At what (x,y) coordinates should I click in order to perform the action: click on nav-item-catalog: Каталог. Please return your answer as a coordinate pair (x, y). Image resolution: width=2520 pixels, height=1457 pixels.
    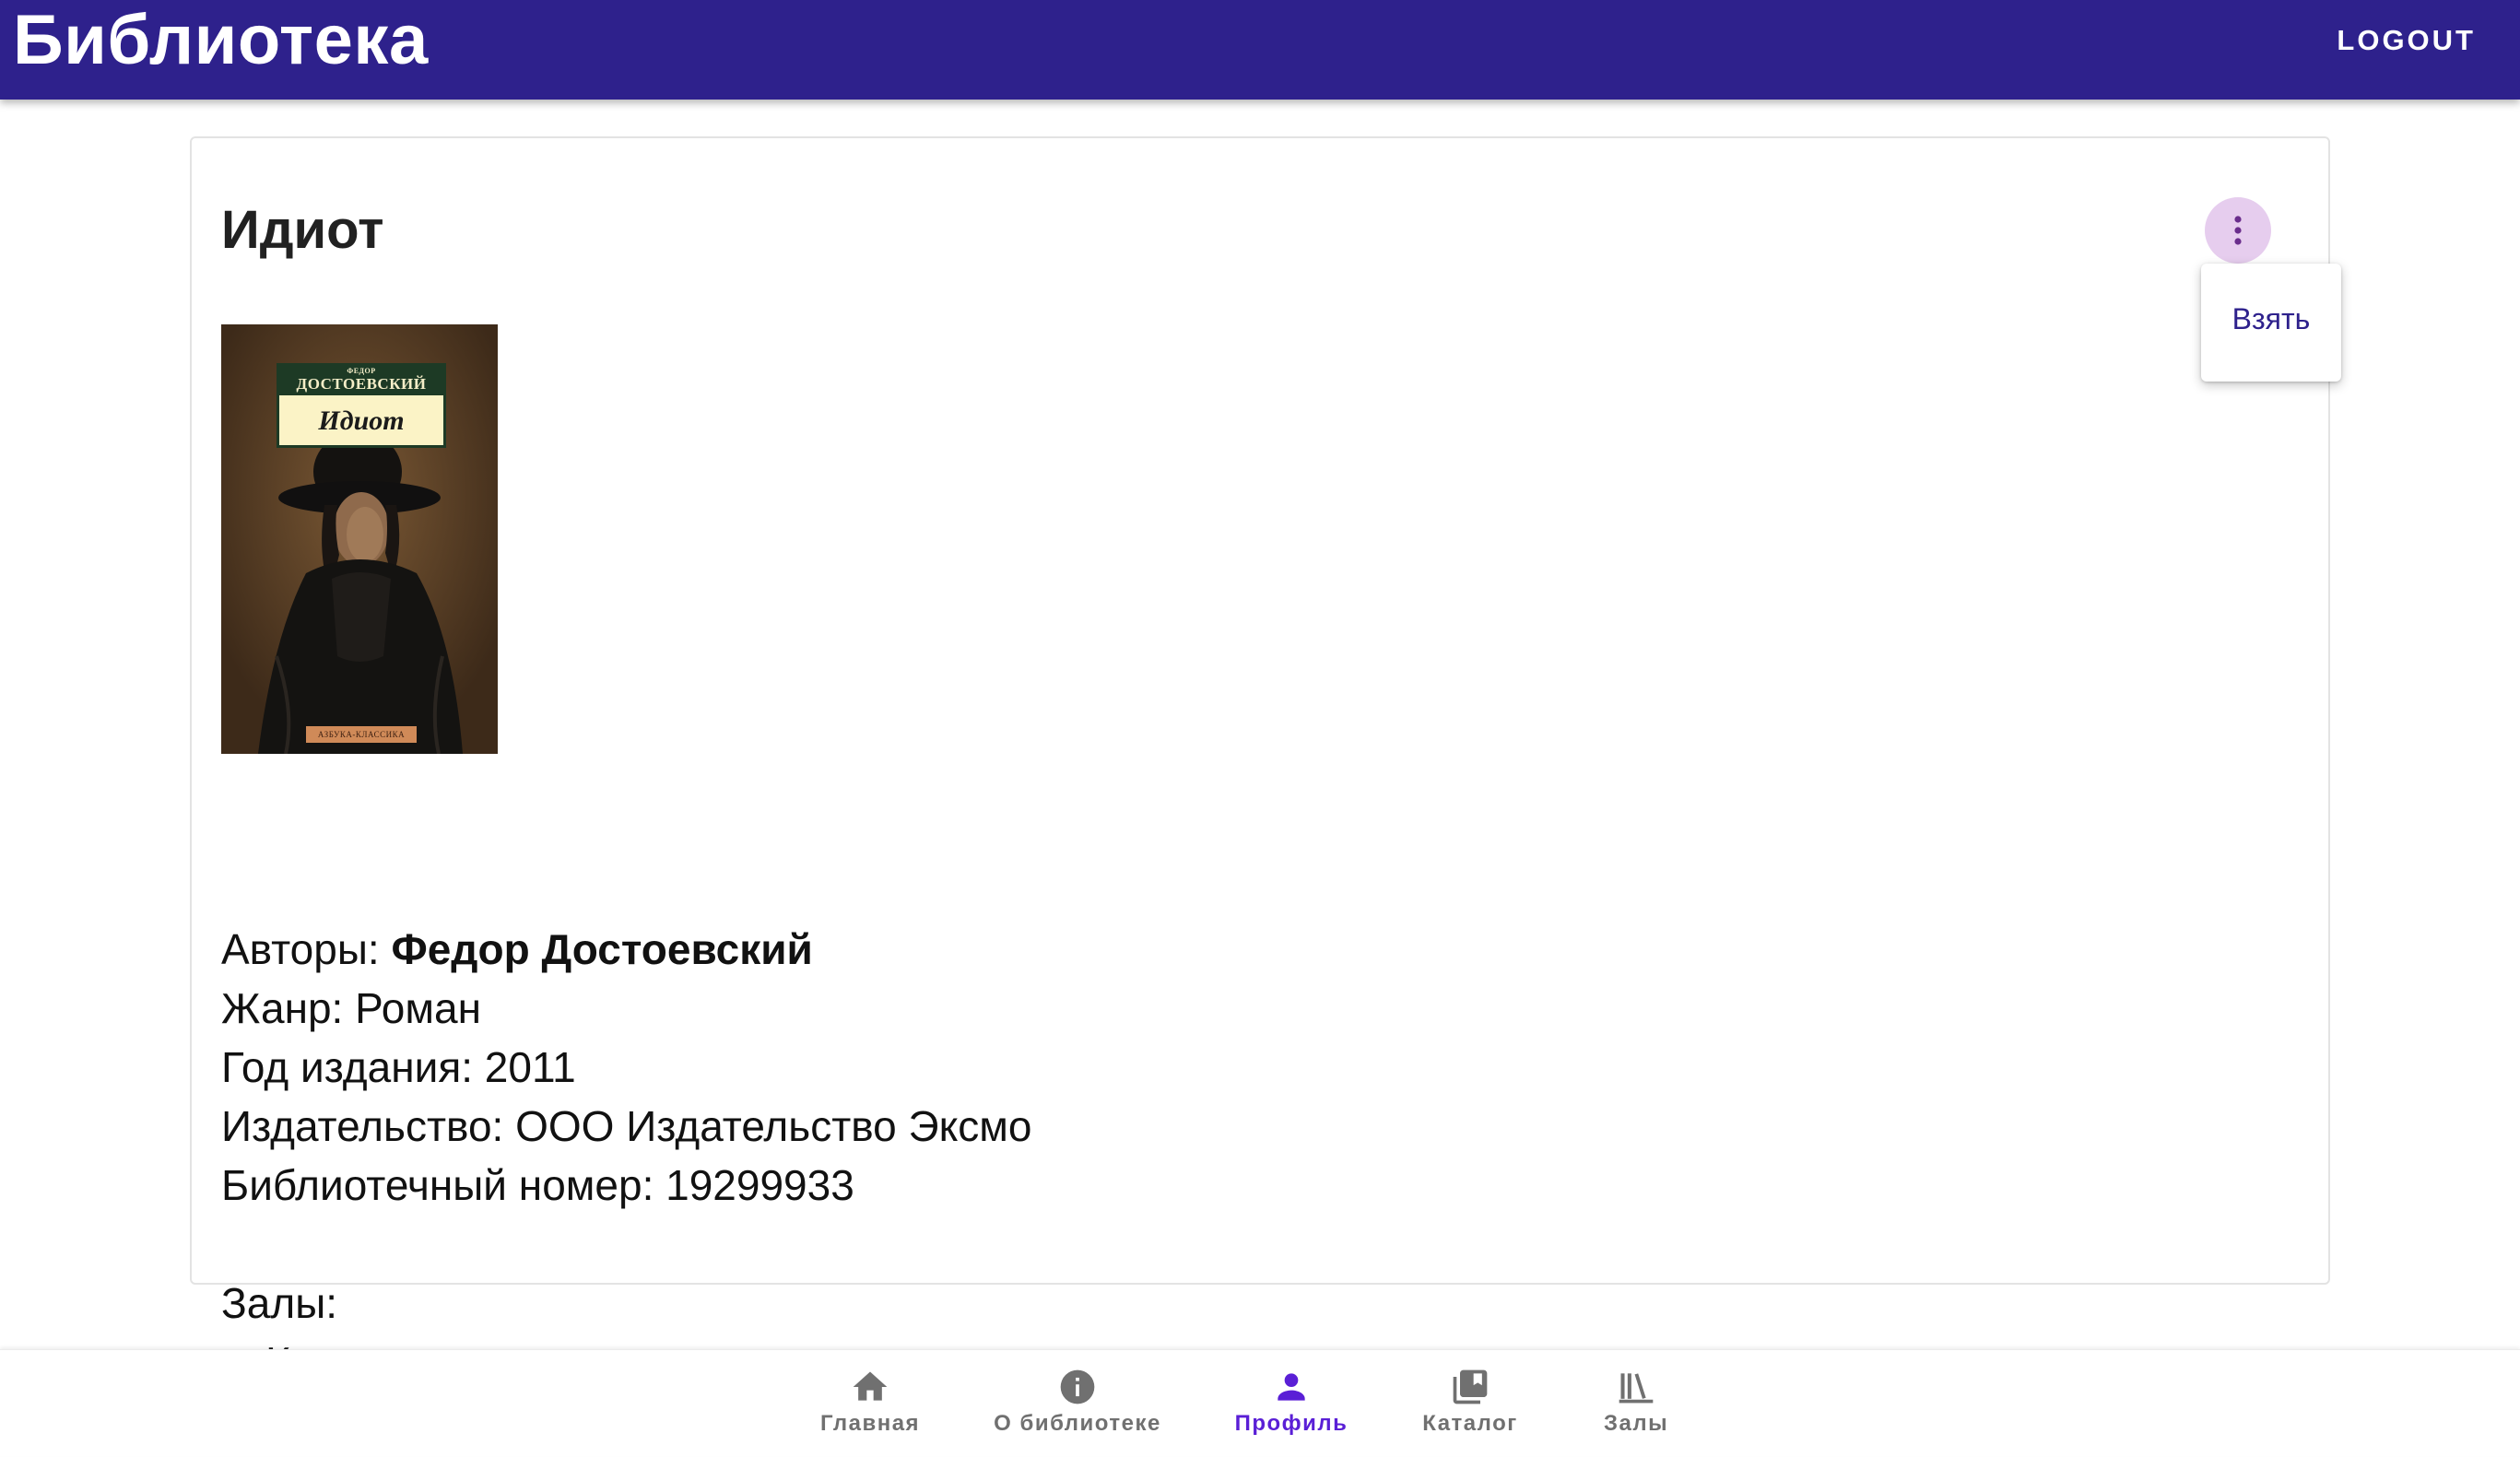
    Looking at the image, I should click on (1470, 1403).